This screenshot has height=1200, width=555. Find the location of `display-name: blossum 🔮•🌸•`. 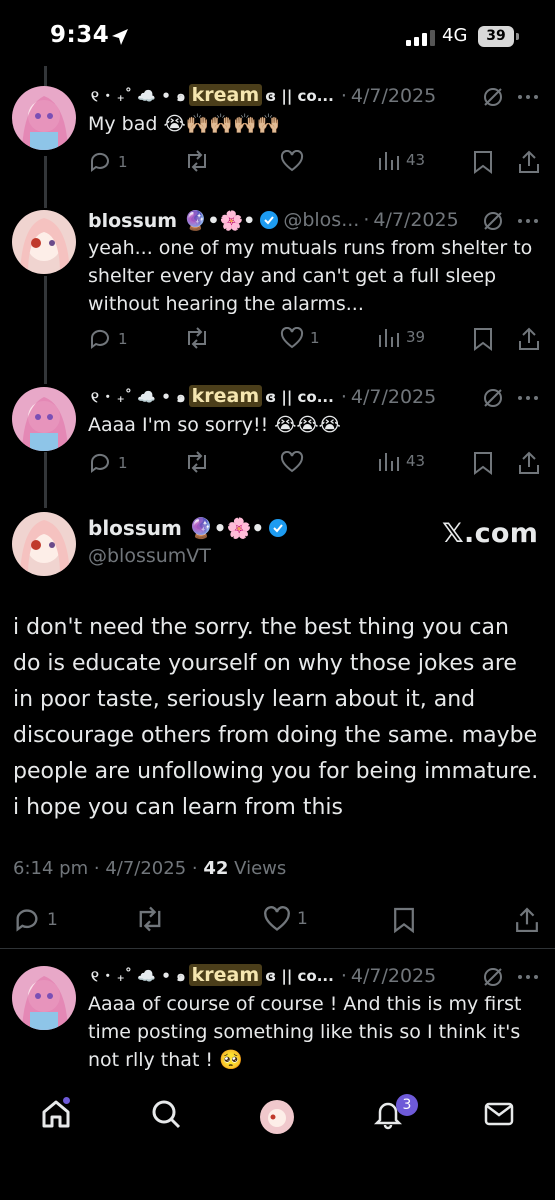

display-name: blossum 🔮•🌸• is located at coordinates (171, 220).